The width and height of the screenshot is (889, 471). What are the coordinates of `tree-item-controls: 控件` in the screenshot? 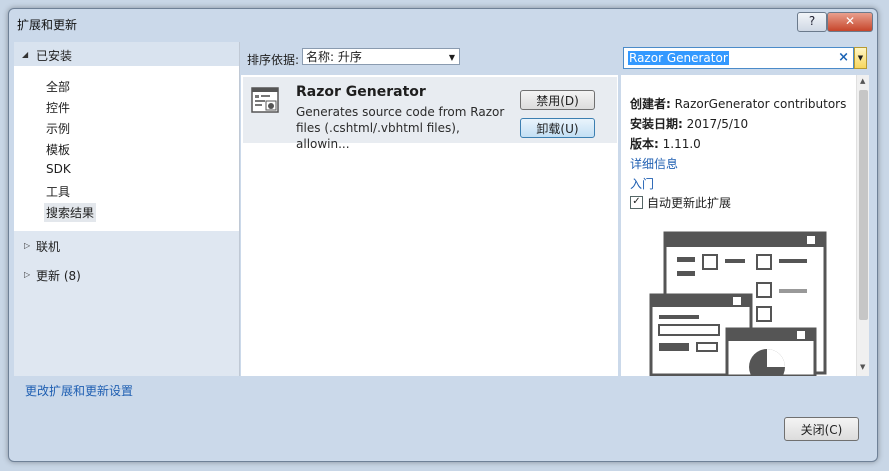 It's located at (58, 107).